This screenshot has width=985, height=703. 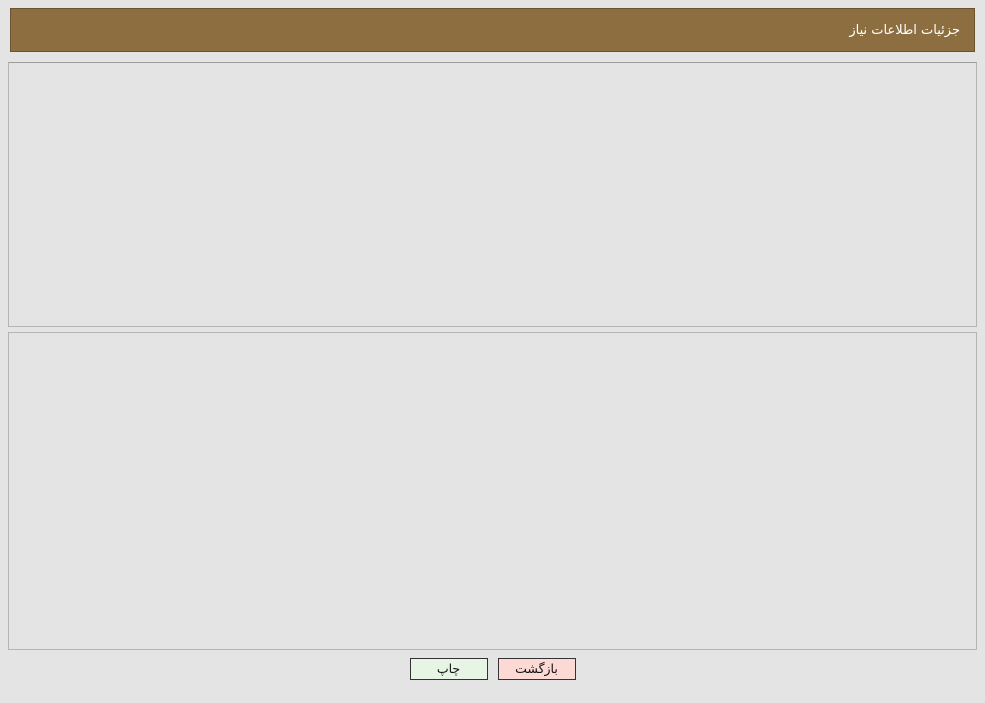 I want to click on page-title: جزئیات اطلاعات نیاز, so click(x=904, y=30).